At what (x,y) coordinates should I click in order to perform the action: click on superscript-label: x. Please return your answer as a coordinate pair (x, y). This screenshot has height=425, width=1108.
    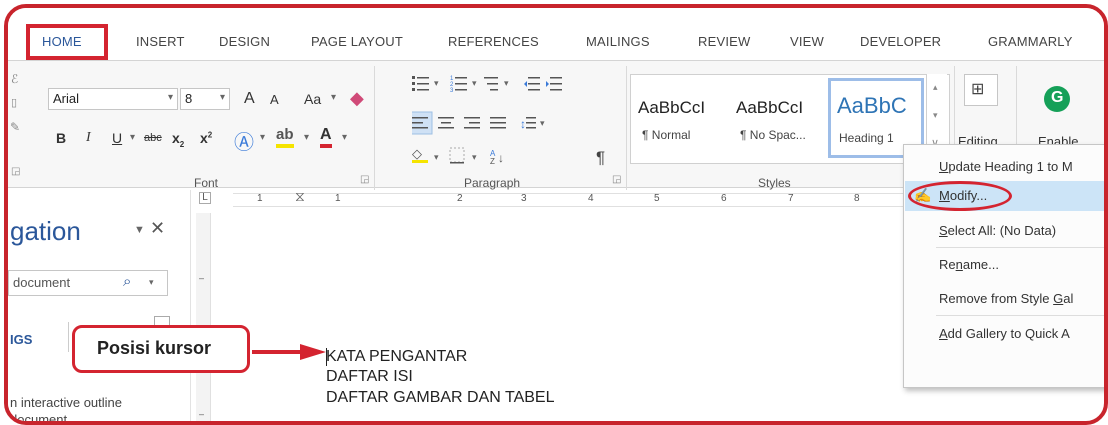
    Looking at the image, I should click on (204, 138).